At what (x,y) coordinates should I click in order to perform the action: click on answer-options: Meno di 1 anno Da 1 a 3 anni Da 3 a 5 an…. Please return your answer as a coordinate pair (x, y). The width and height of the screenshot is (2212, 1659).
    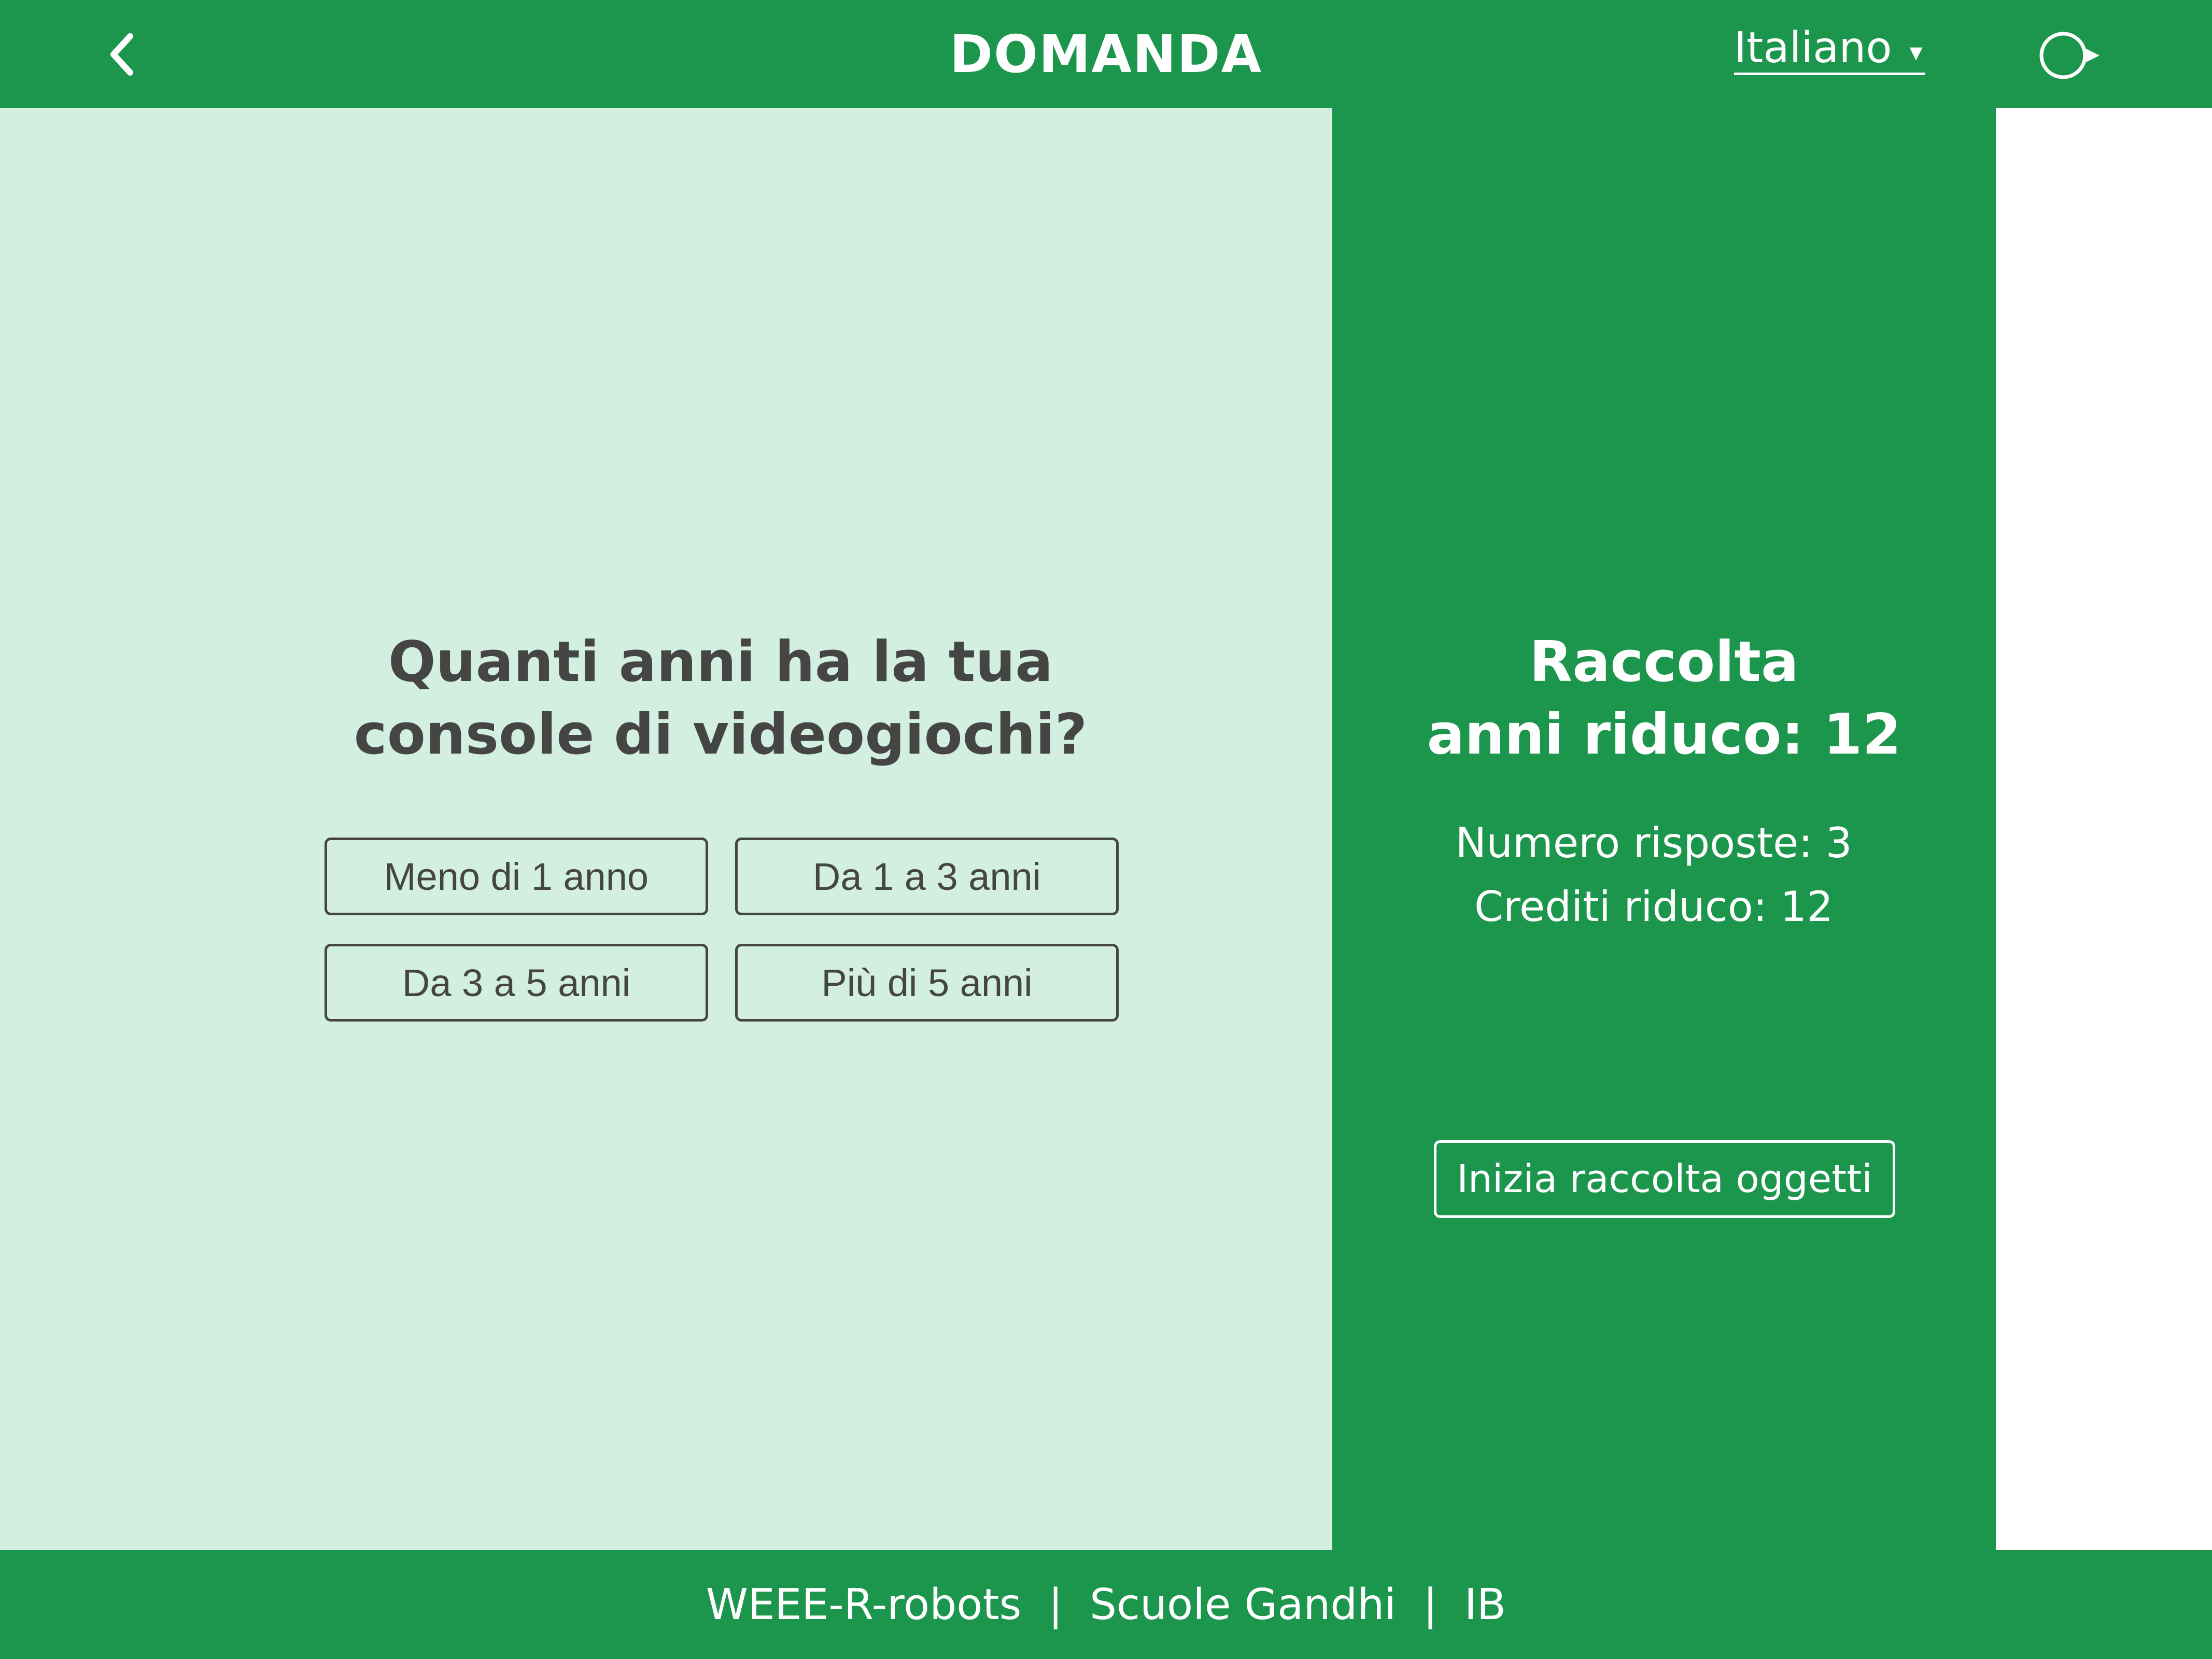
    Looking at the image, I should click on (722, 930).